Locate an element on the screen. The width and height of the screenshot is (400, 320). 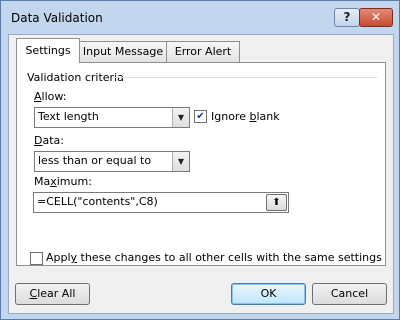
ignore-blank-checkbox: ✔ is located at coordinates (200, 116).